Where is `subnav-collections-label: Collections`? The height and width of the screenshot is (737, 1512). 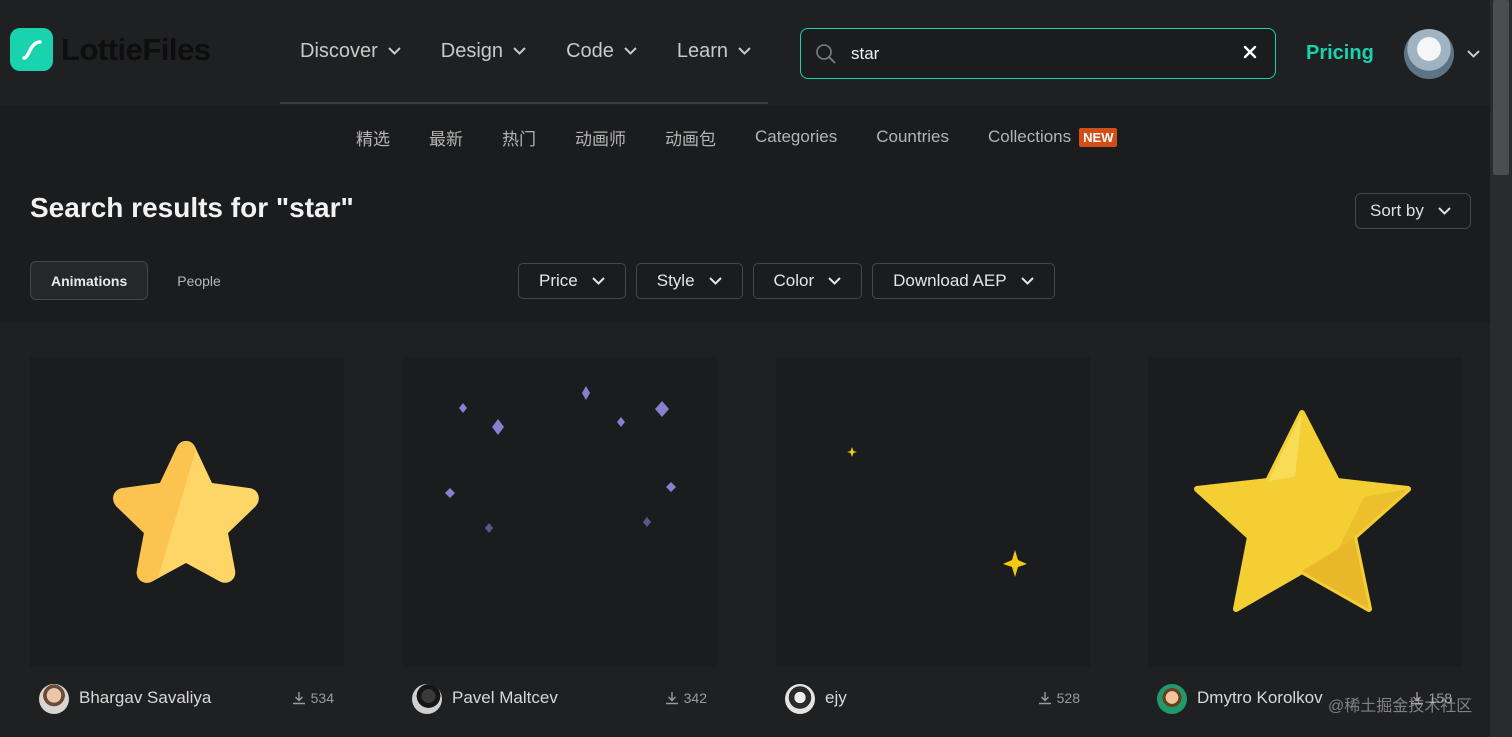 subnav-collections-label: Collections is located at coordinates (1029, 136).